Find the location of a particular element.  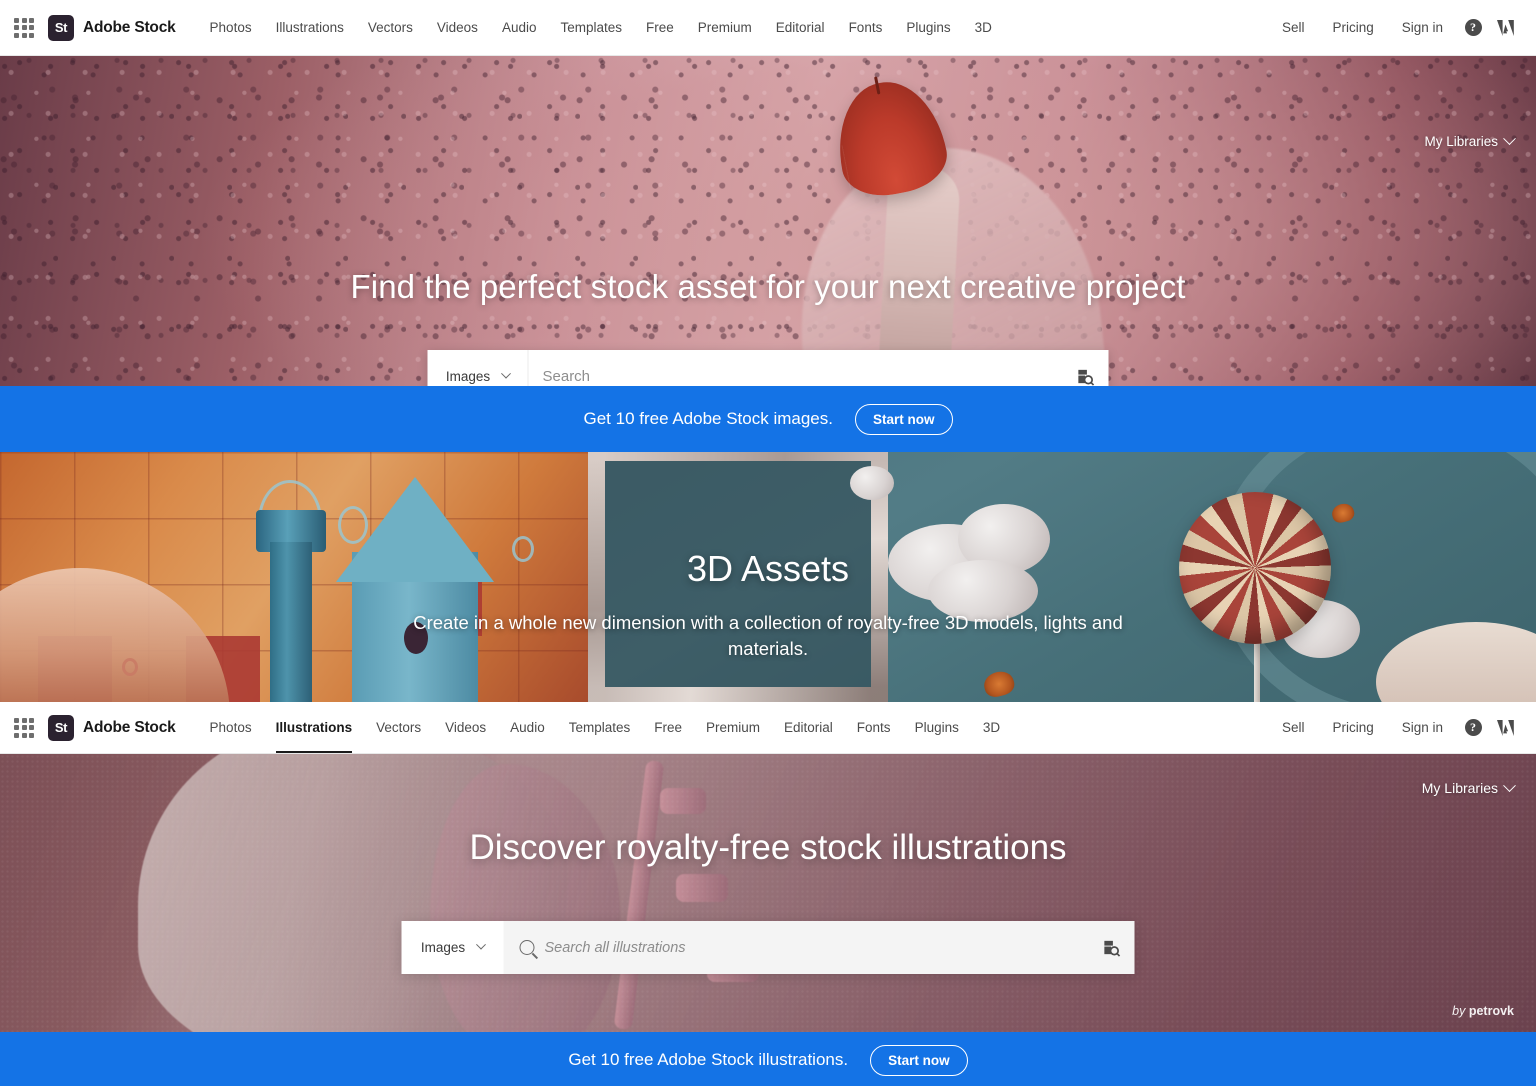

bottom-promo-start-now-button: Start now is located at coordinates (919, 1060).